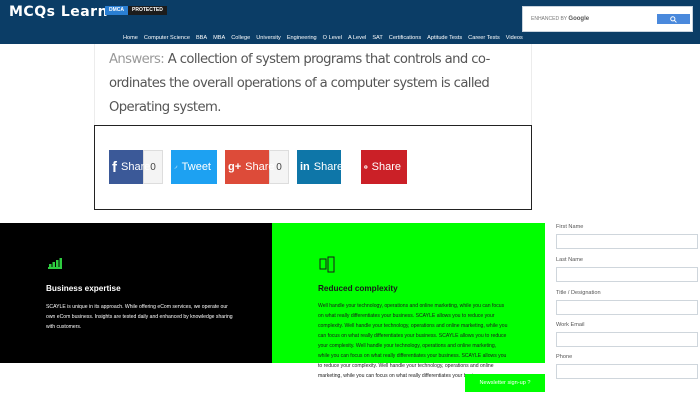 The image size is (700, 400). Describe the element at coordinates (564, 357) in the screenshot. I see `phone-label: Phone` at that location.